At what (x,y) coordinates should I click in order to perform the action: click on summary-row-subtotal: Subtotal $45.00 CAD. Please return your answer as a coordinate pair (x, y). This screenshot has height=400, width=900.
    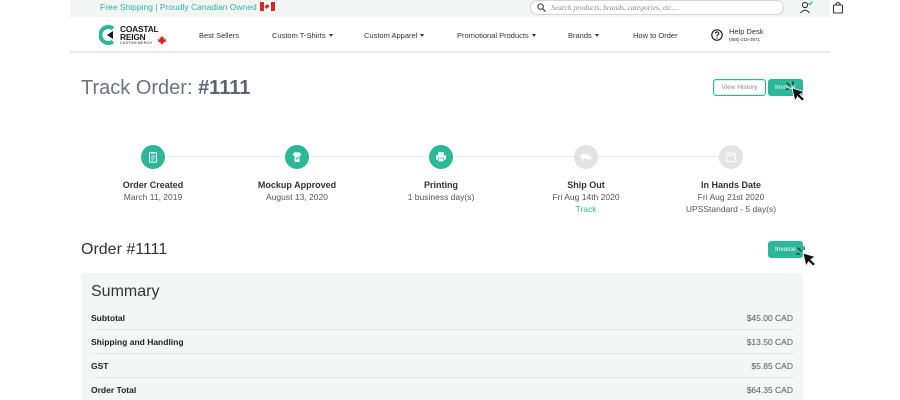
    Looking at the image, I should click on (442, 317).